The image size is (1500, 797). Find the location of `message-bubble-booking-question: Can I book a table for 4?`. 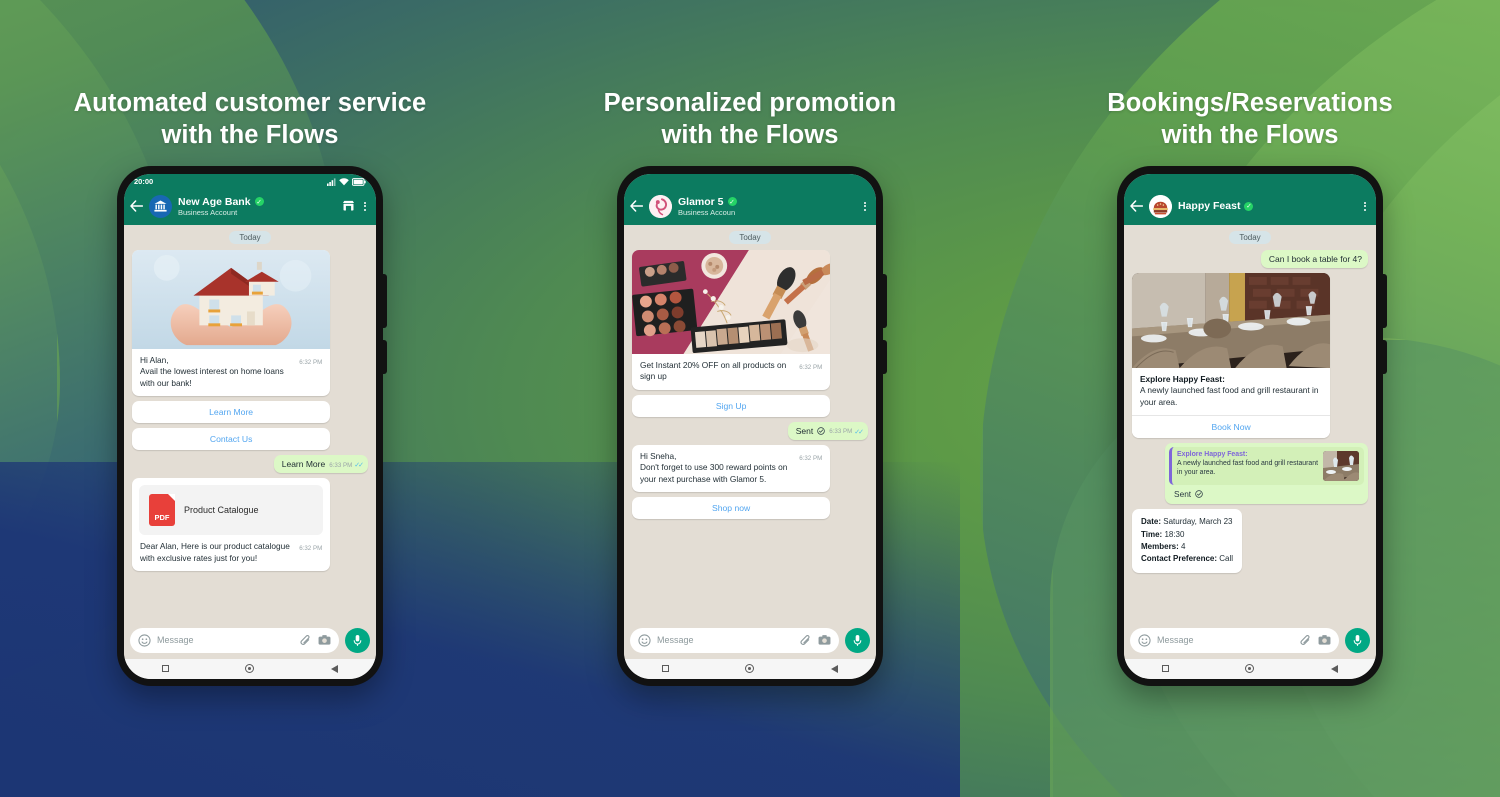

message-bubble-booking-question: Can I book a table for 4? is located at coordinates (1314, 258).